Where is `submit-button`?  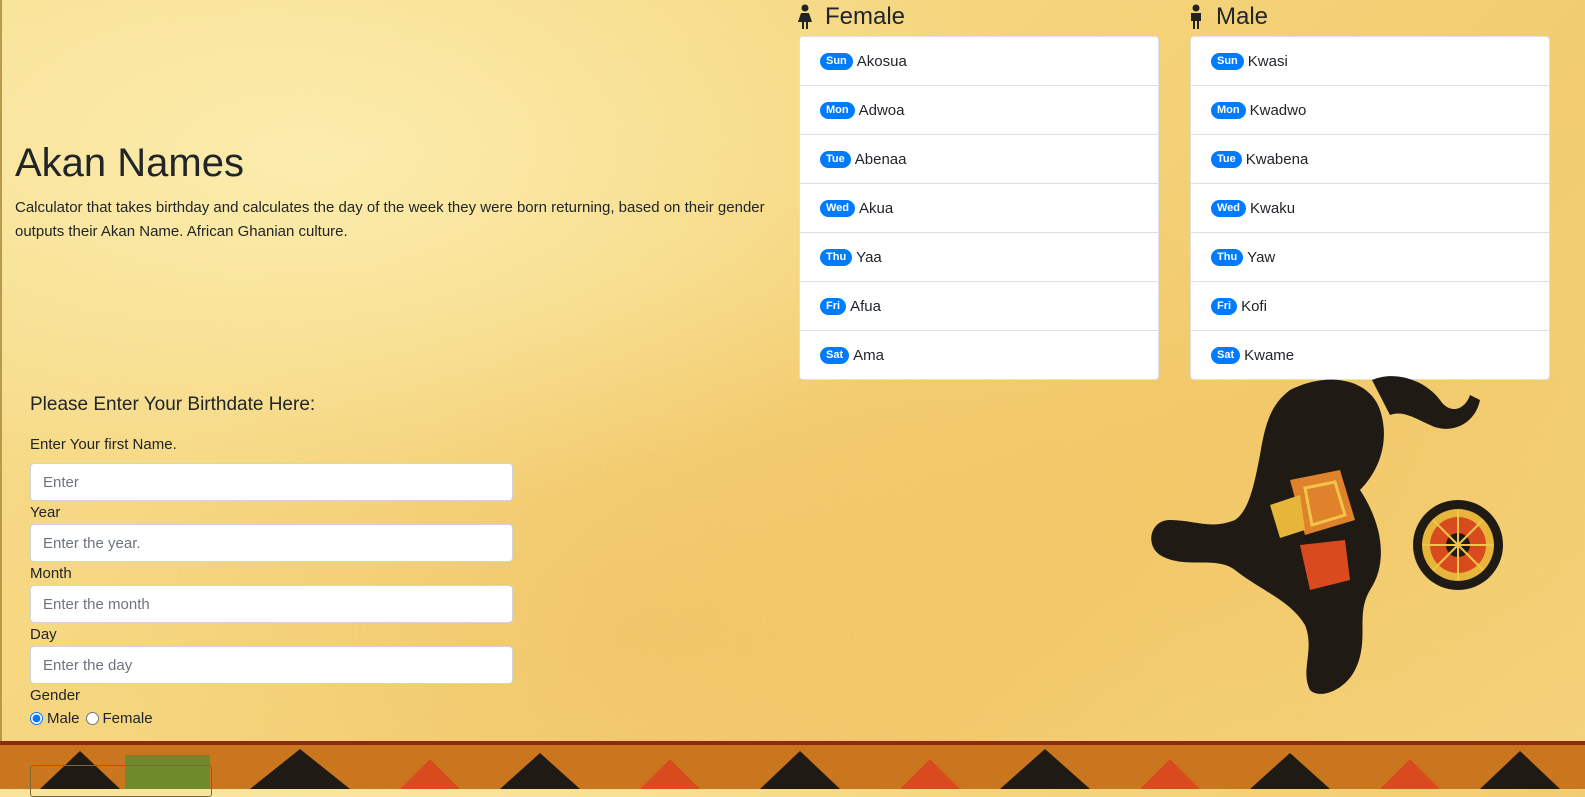 submit-button is located at coordinates (121, 781).